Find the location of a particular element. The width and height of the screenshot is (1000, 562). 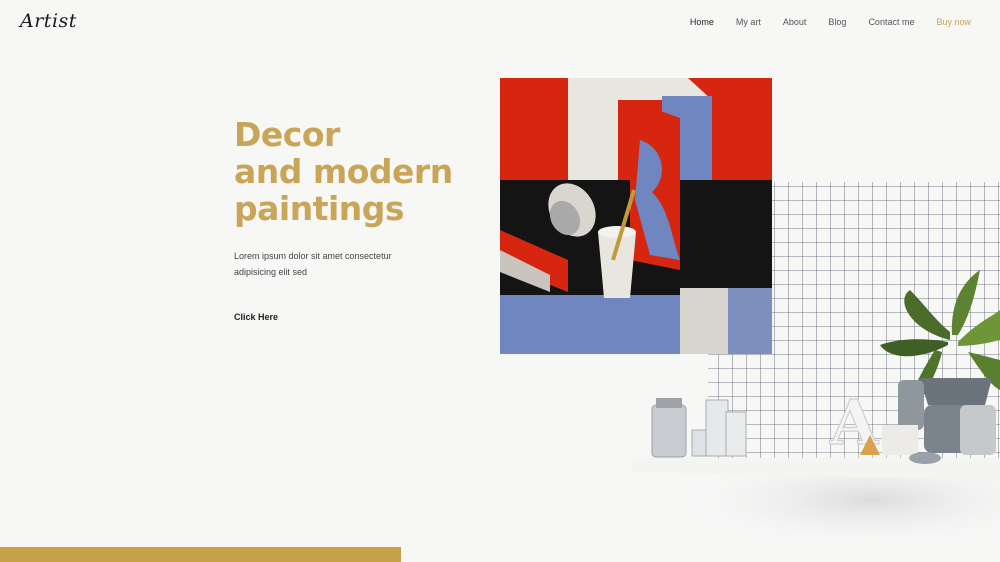

nav-buy-now: Buy now is located at coordinates (953, 22).